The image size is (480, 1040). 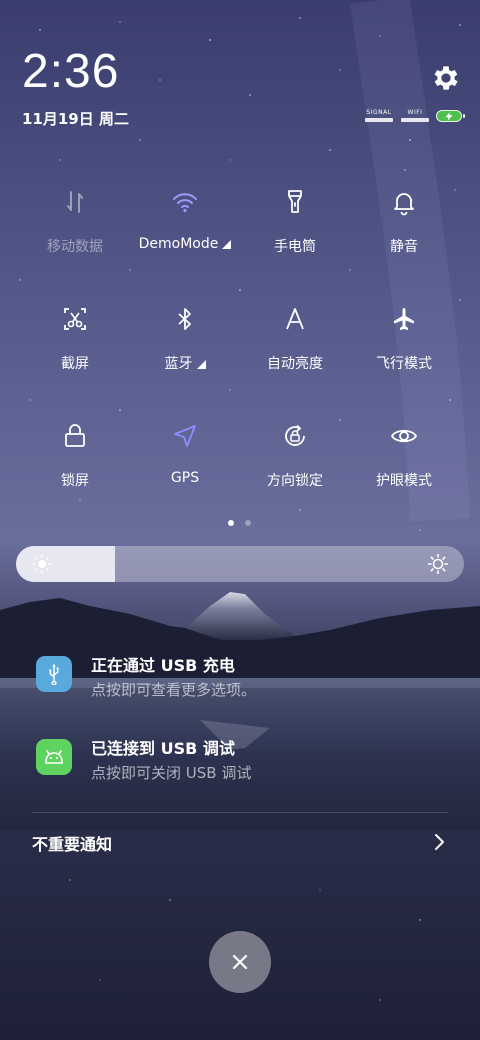 I want to click on tile-mute: 静音, so click(x=404, y=233).